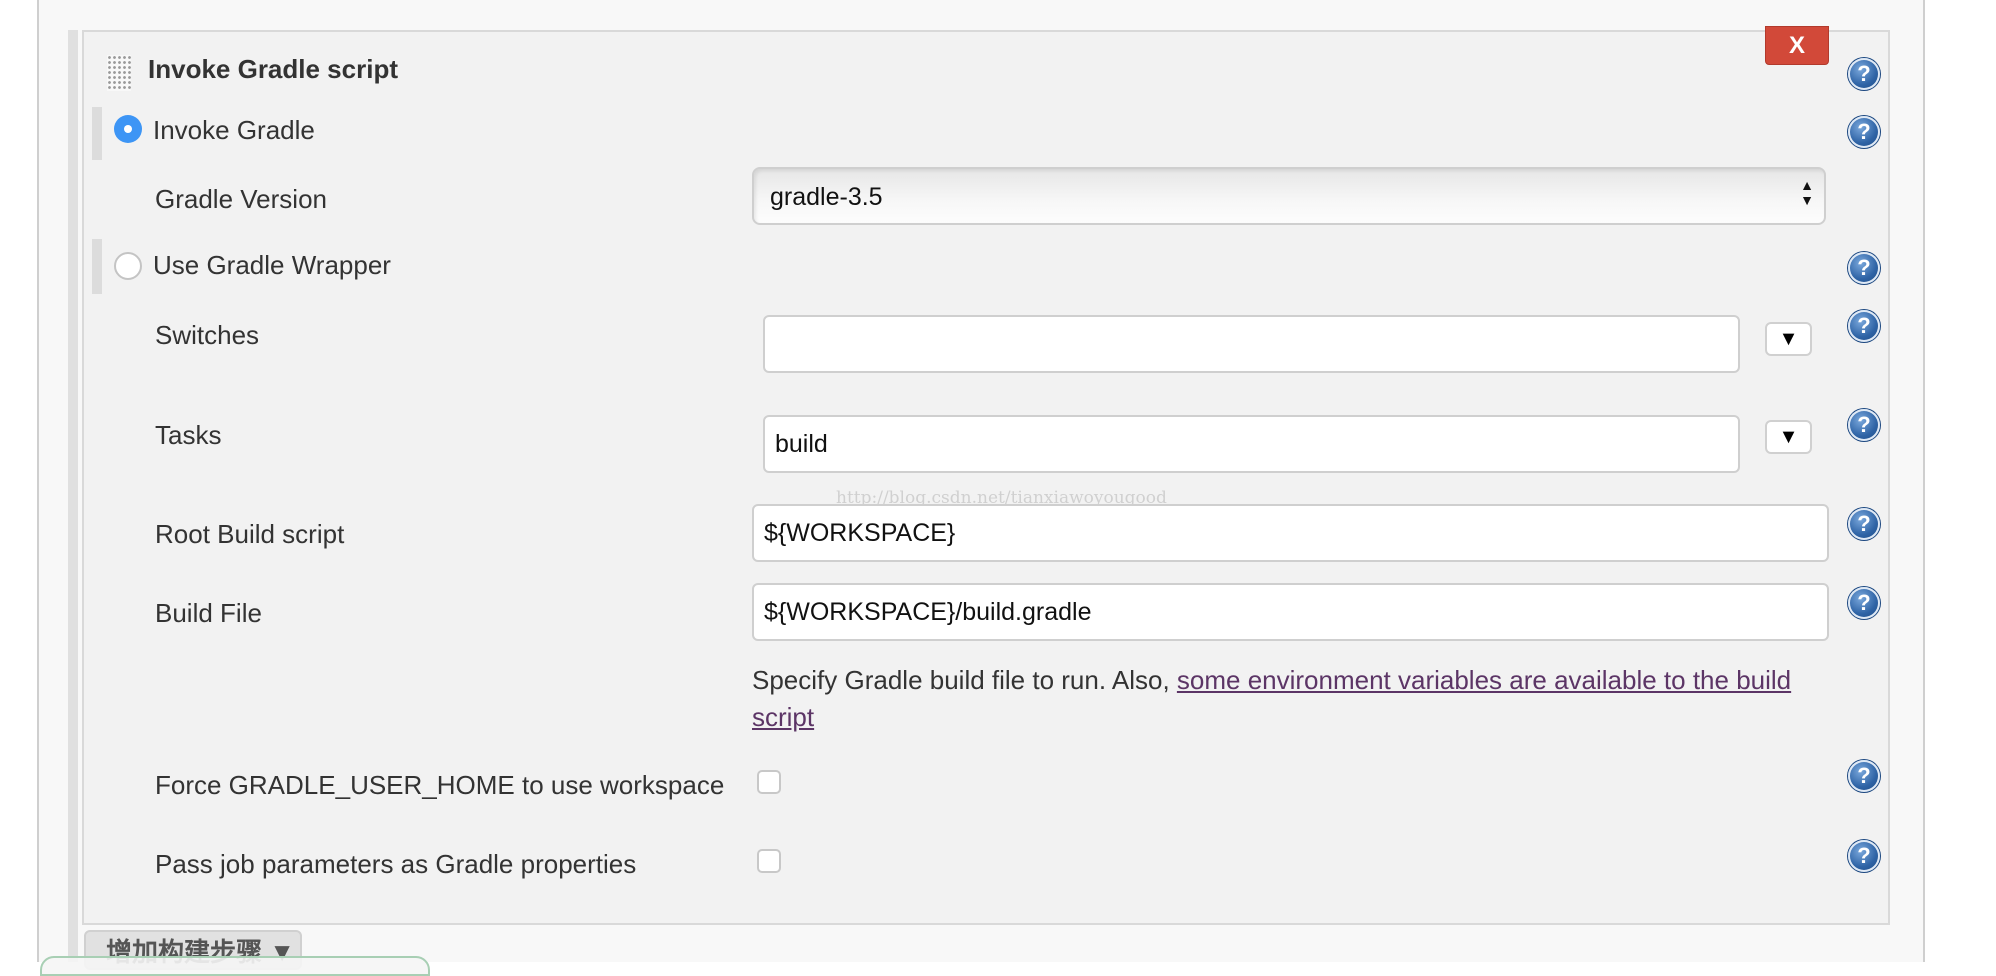 The image size is (1996, 976). Describe the element at coordinates (272, 265) in the screenshot. I see `use-gradle-wrapper-label: Use Gradle Wrapper` at that location.